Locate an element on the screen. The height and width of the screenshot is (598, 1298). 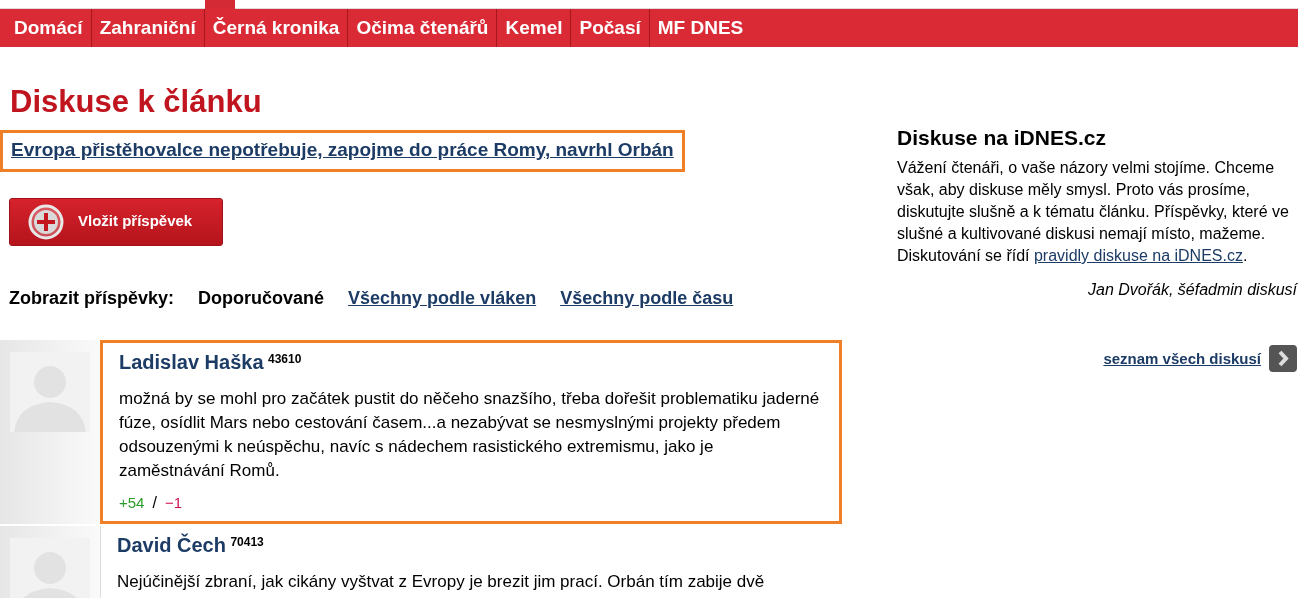
comment-author: Ladislav Haška is located at coordinates (191, 361).